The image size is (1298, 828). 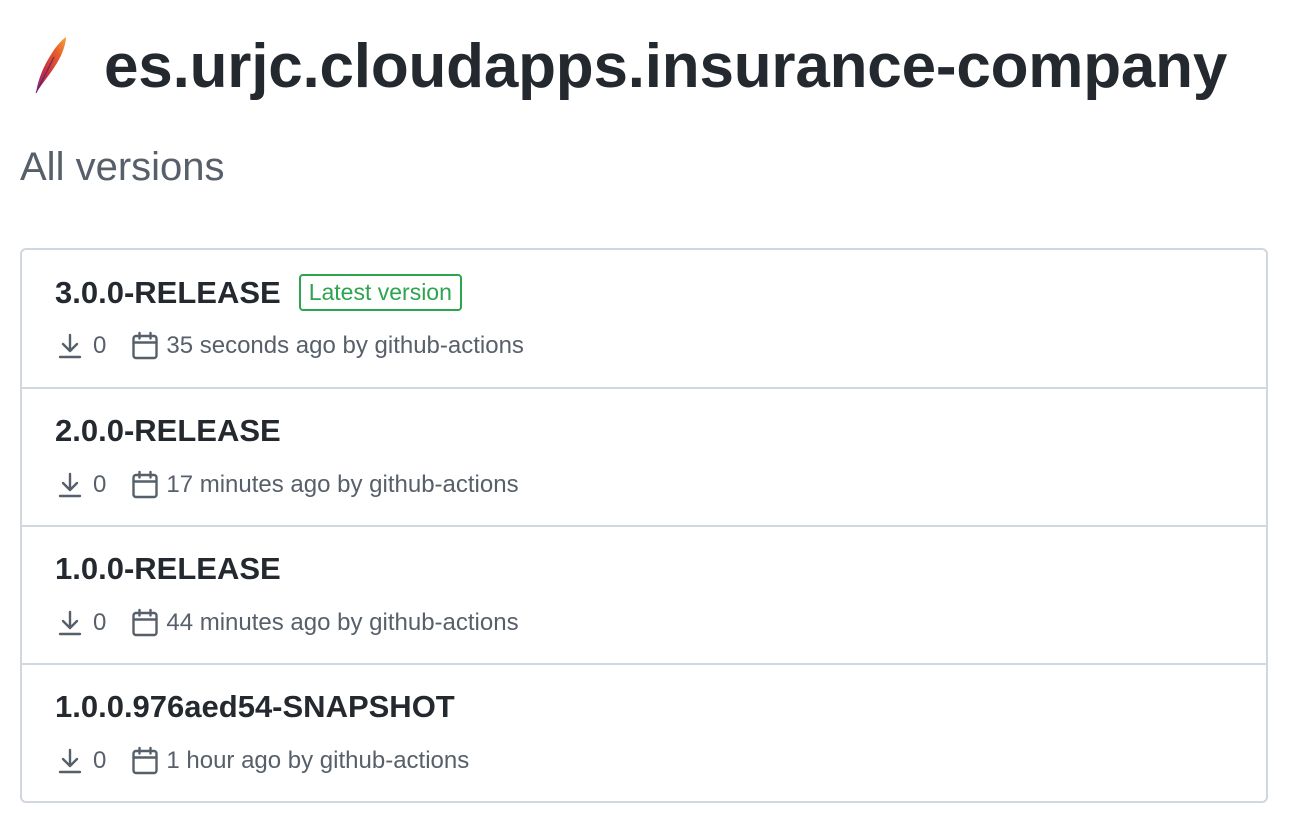 I want to click on version-link: 2.0.0-RELEASE, so click(x=168, y=431).